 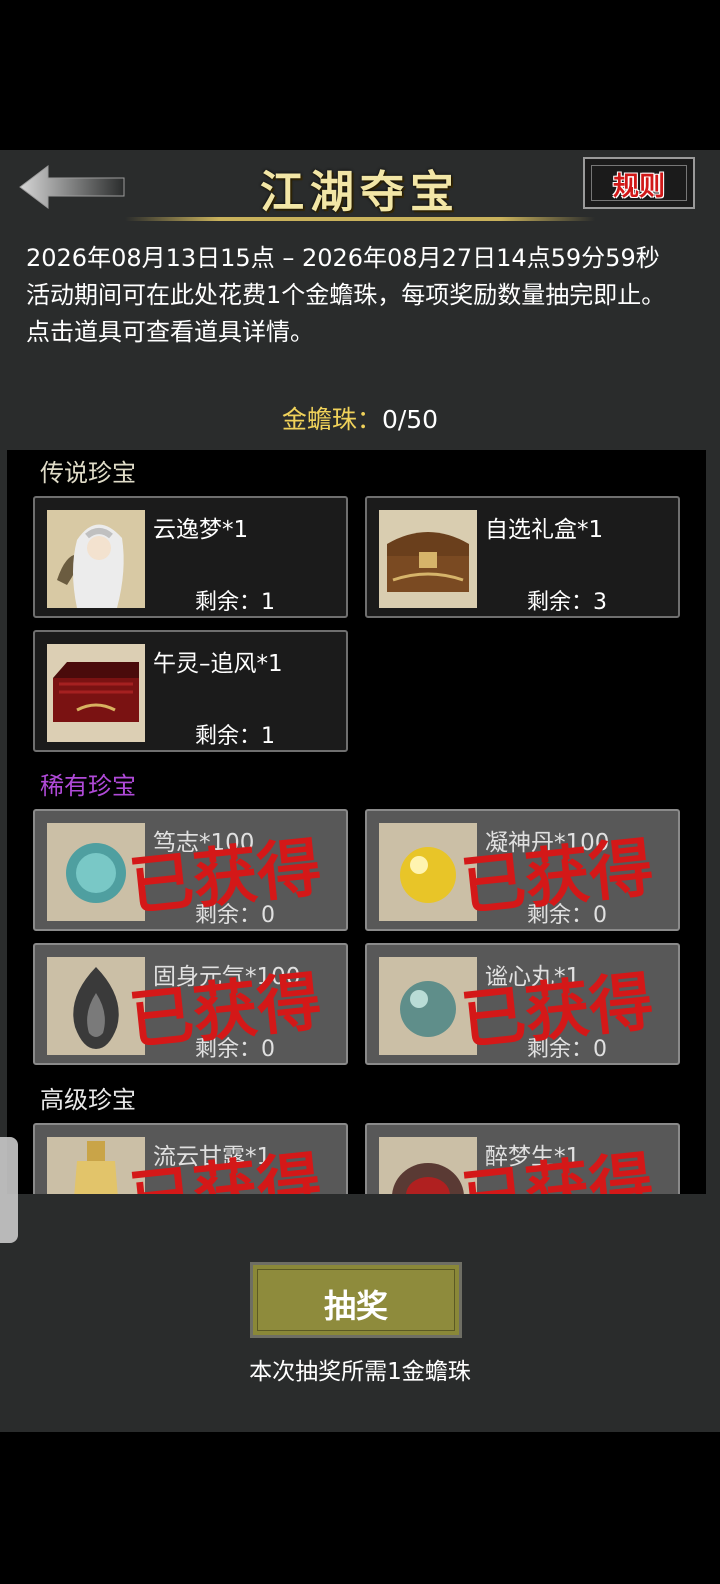 What do you see at coordinates (544, 530) in the screenshot?
I see `prize-name: 自选礼盒*1` at bounding box center [544, 530].